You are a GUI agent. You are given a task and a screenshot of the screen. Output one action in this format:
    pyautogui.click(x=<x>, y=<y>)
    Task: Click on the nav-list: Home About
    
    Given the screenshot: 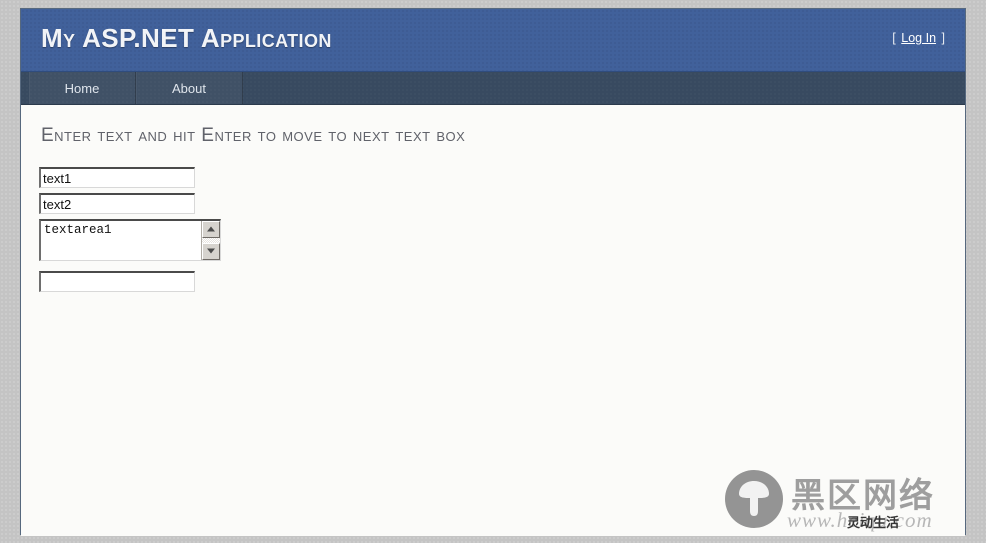 What is the action you would take?
    pyautogui.click(x=136, y=88)
    